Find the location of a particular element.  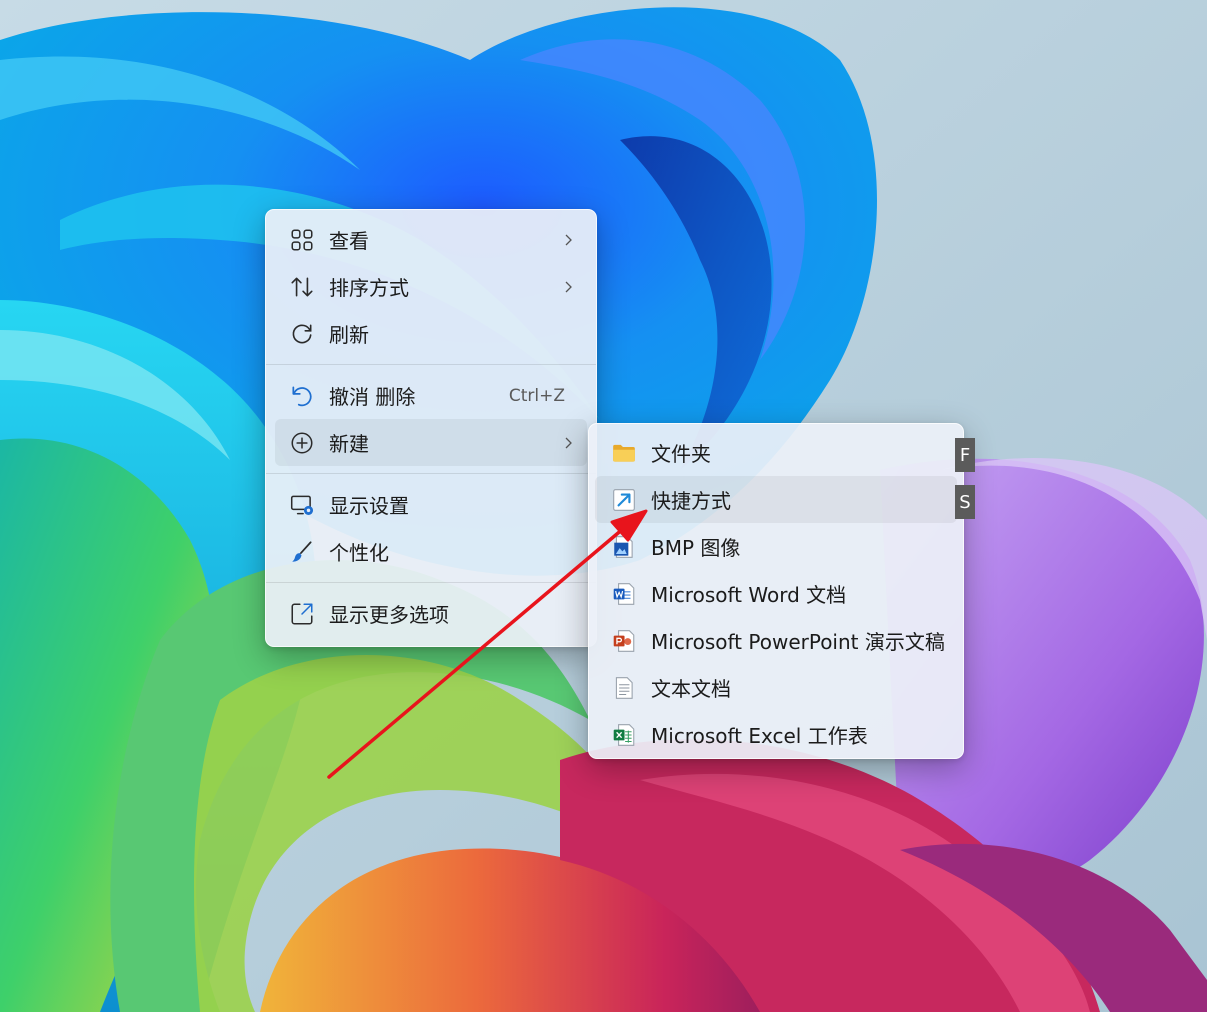

access-key-badge: S is located at coordinates (965, 502).